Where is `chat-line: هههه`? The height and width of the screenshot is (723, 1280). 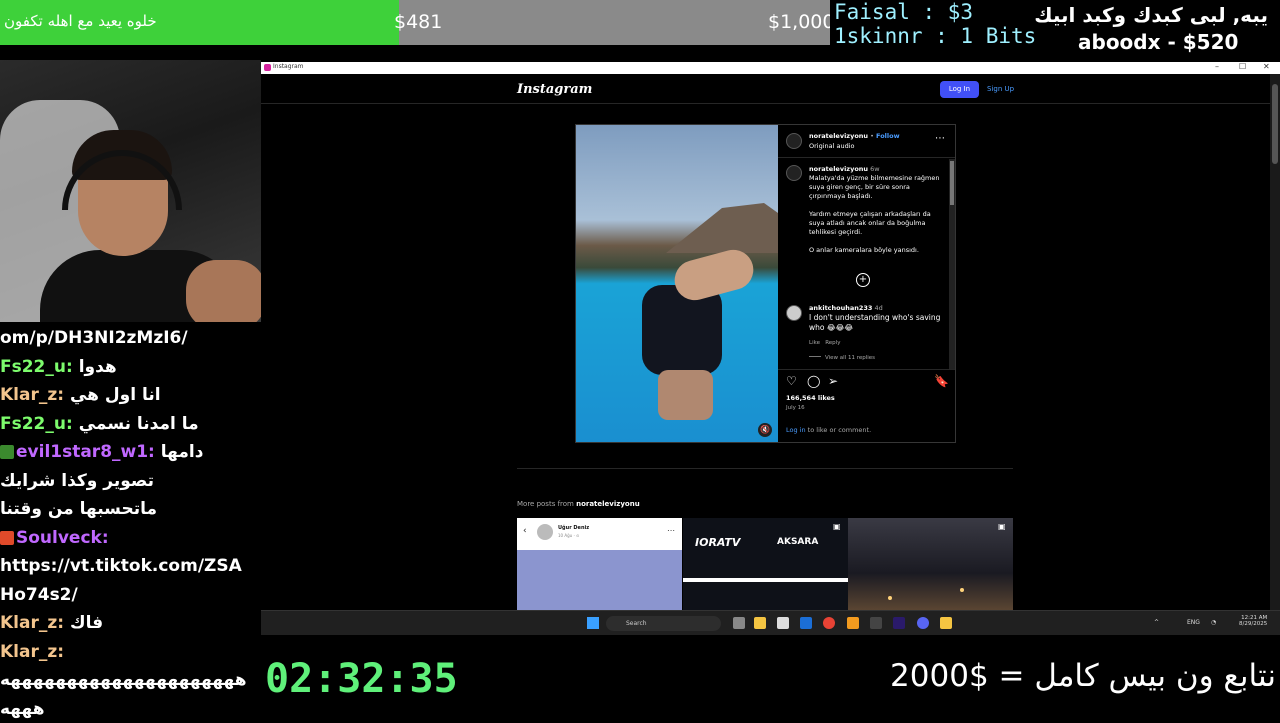
chat-line: هههه is located at coordinates (130, 709).